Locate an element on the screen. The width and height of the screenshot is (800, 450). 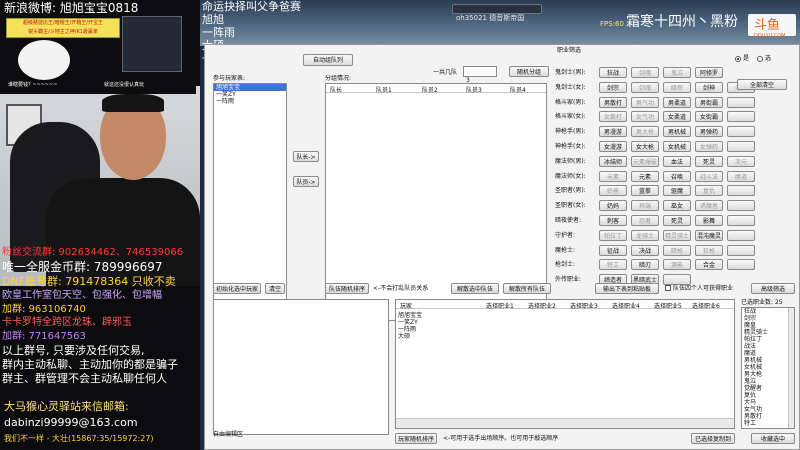
class-toggle-button: 暗枪 is located at coordinates (677, 250).